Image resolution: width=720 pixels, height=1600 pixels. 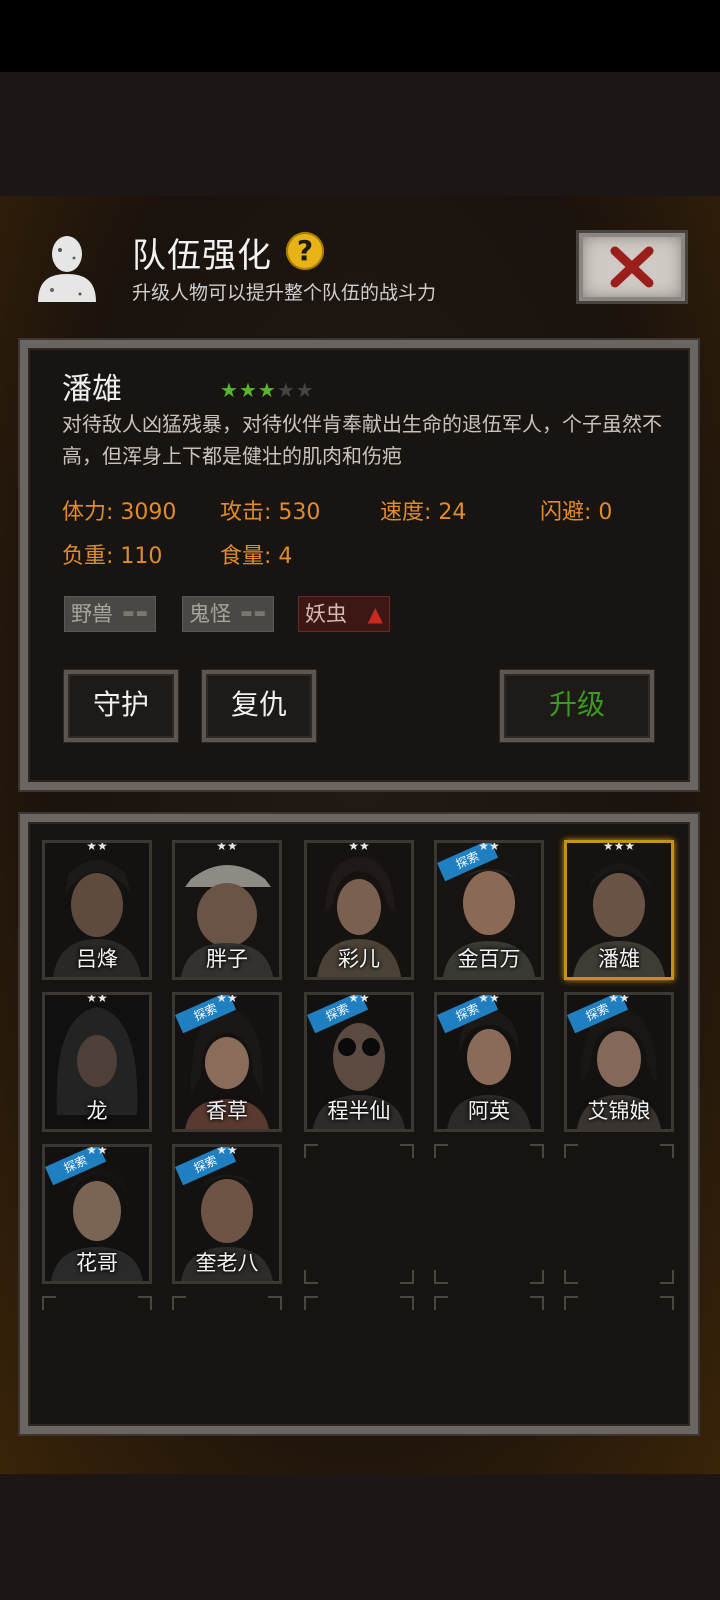 I want to click on roster-tile-huage: 探索 ★★ 花哥, so click(x=97, y=1214).